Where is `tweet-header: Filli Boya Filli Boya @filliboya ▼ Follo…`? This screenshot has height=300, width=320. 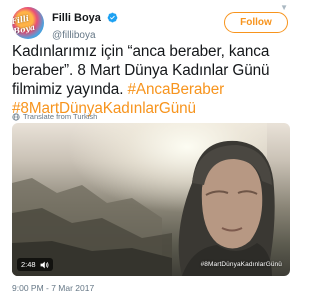
tweet-header: Filli Boya Filli Boya @filliboya ▼ Follo… is located at coordinates (150, 22).